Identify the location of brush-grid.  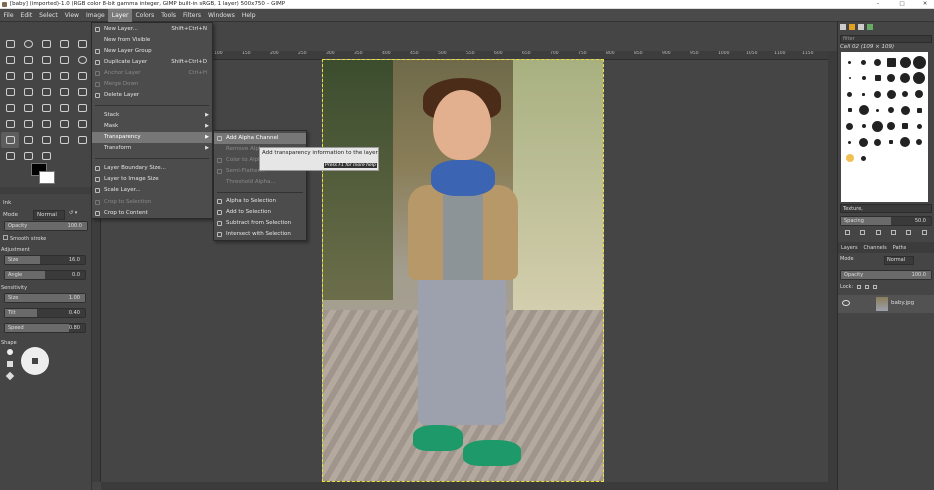
(884, 127).